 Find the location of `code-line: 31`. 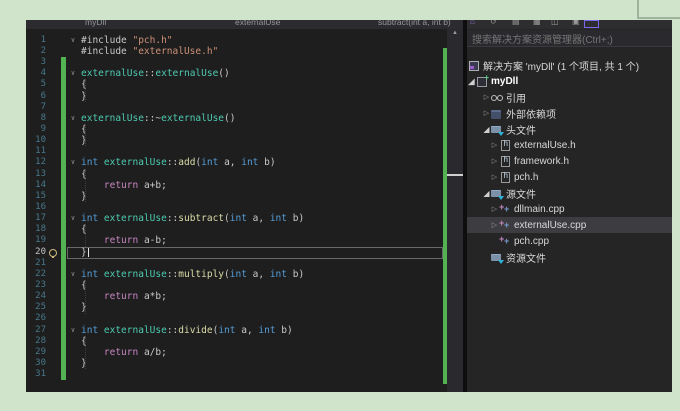

code-line: 31 is located at coordinates (244, 375).